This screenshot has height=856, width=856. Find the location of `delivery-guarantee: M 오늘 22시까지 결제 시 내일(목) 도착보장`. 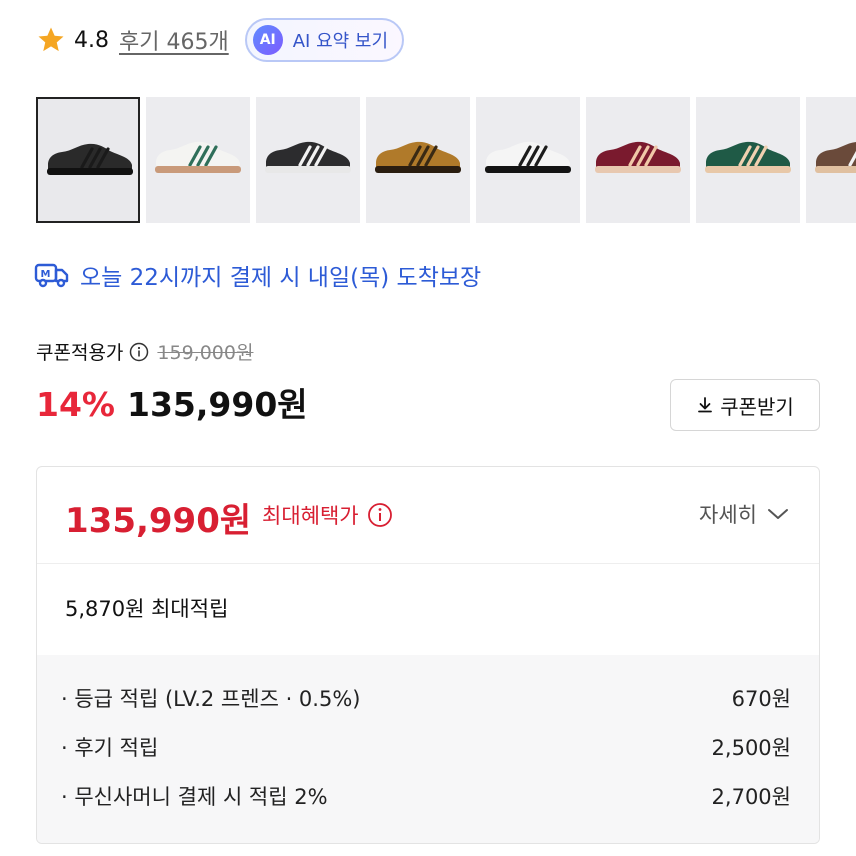

delivery-guarantee: M 오늘 22시까지 결제 시 내일(목) 도착보장 is located at coordinates (257, 275).